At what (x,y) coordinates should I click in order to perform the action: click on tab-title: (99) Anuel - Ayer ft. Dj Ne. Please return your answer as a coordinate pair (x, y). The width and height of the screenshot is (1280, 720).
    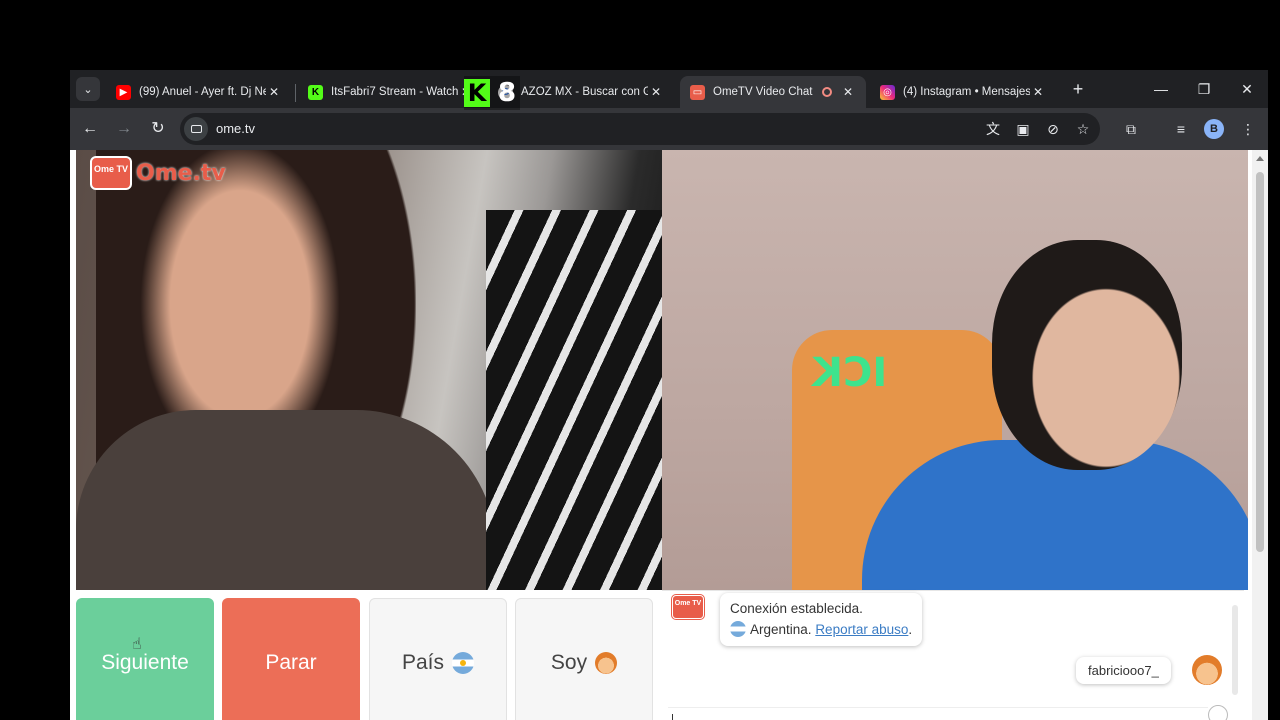
    Looking at the image, I should click on (202, 92).